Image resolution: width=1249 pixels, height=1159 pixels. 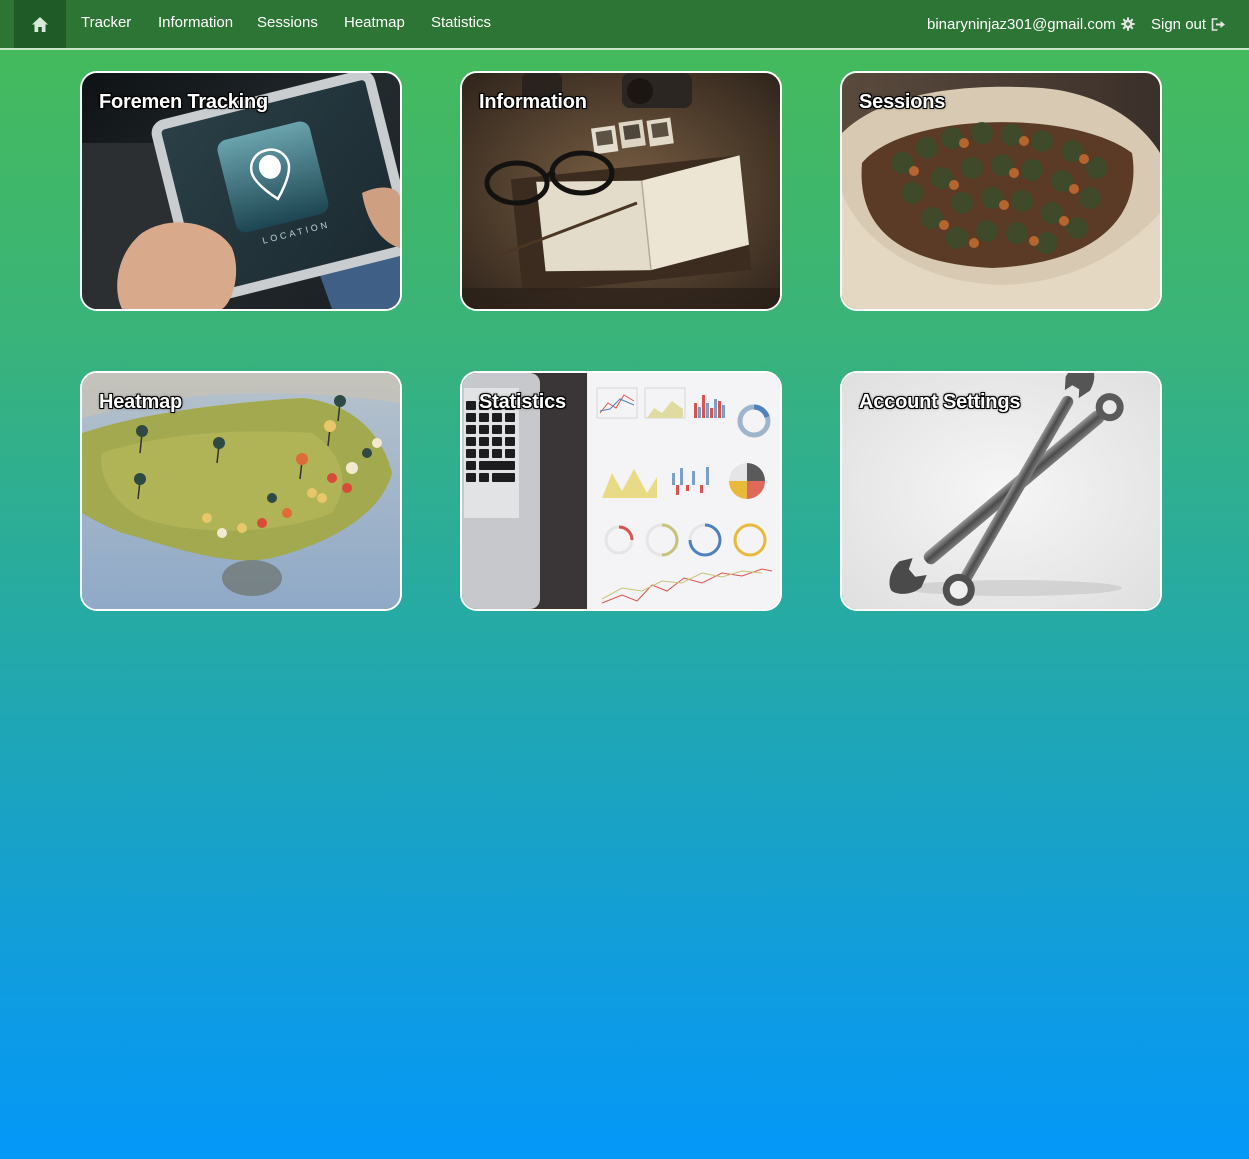 What do you see at coordinates (195, 24) in the screenshot?
I see `nav-link-information: Information` at bounding box center [195, 24].